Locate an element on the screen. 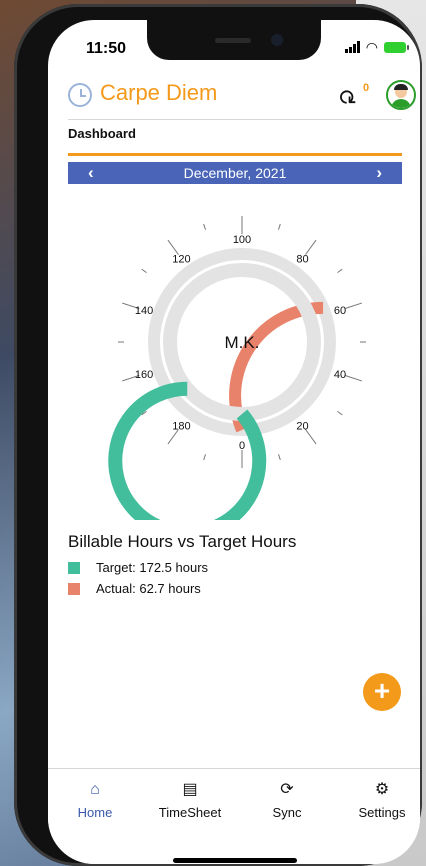 This screenshot has height=866, width=426. gauge-tick-label: 120 is located at coordinates (181, 260).